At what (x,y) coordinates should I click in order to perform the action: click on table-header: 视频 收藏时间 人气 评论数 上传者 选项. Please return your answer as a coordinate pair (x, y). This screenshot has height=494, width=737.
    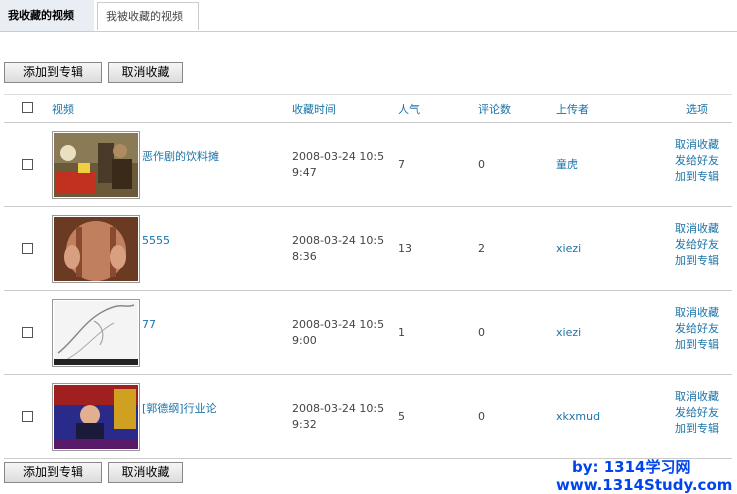
    Looking at the image, I should click on (368, 108).